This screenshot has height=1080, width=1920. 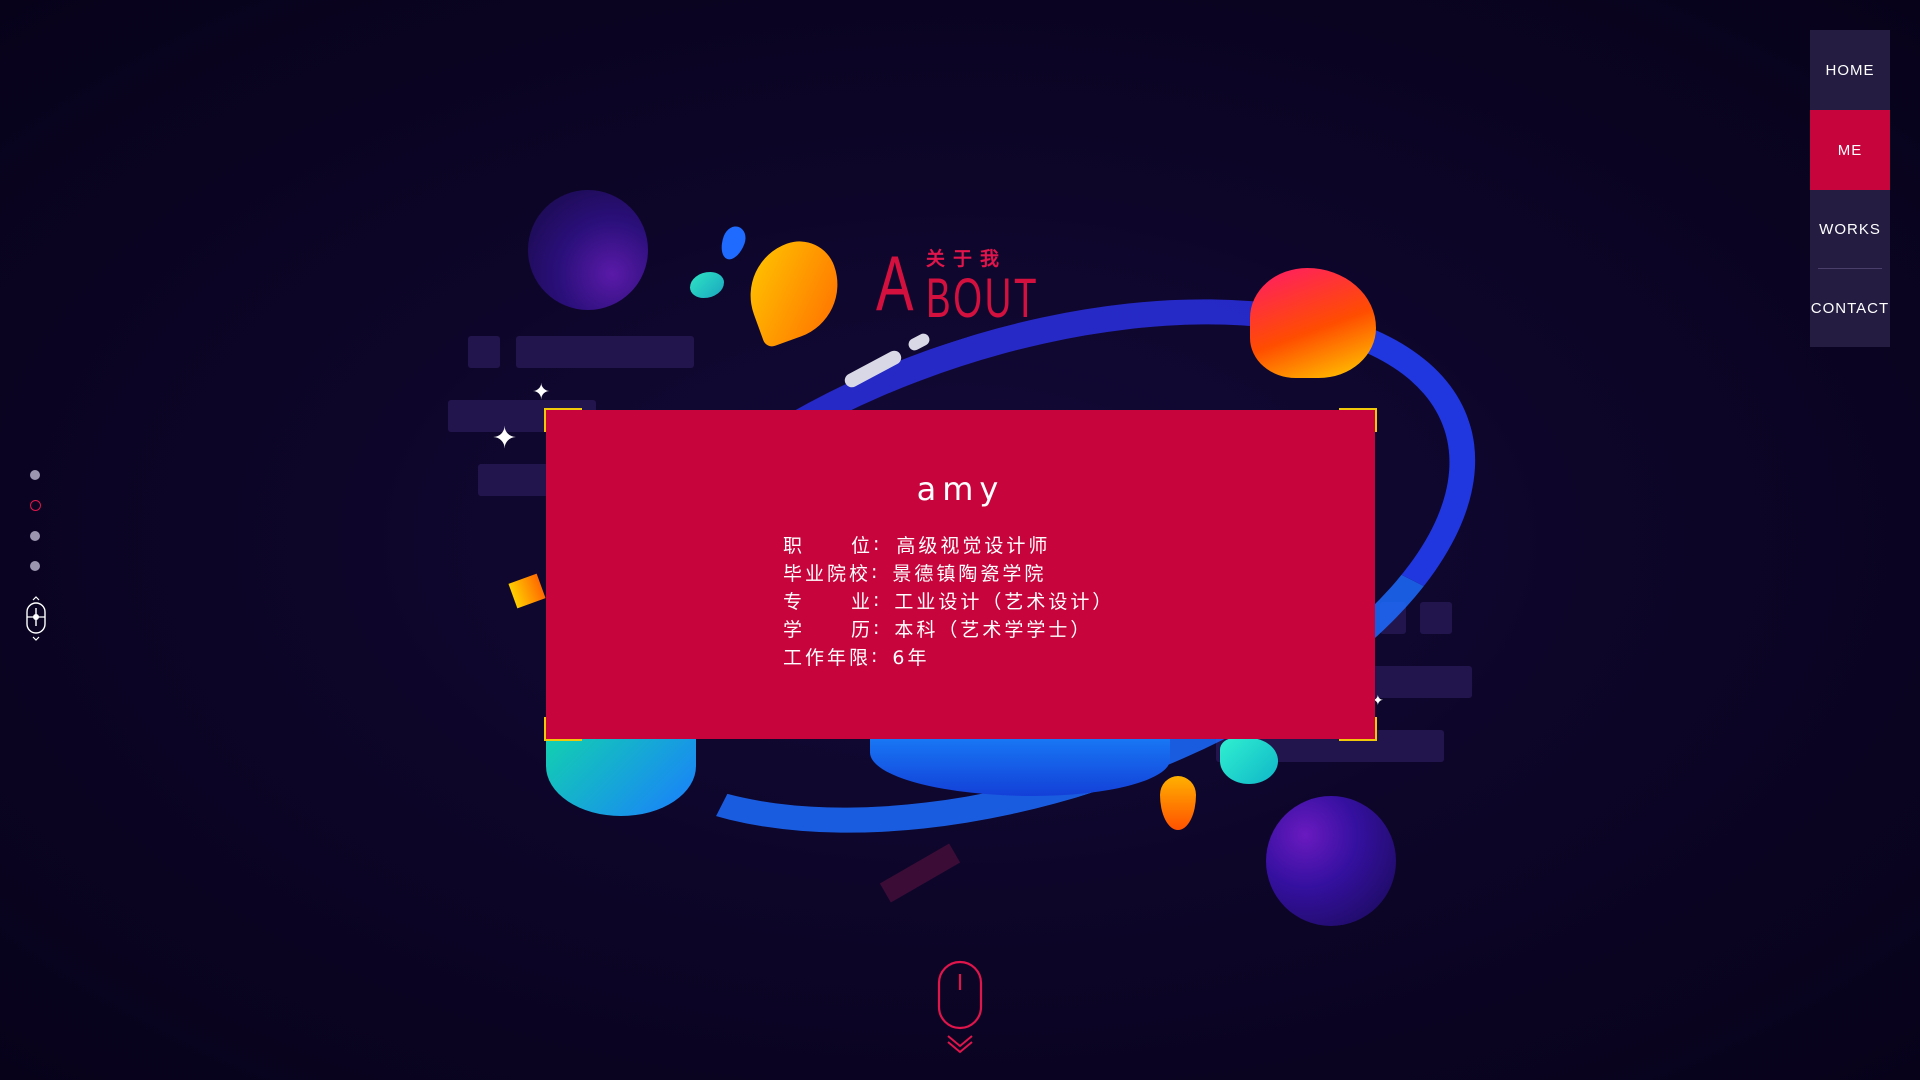 What do you see at coordinates (827, 573) in the screenshot?
I see `info-key: 毕业院校` at bounding box center [827, 573].